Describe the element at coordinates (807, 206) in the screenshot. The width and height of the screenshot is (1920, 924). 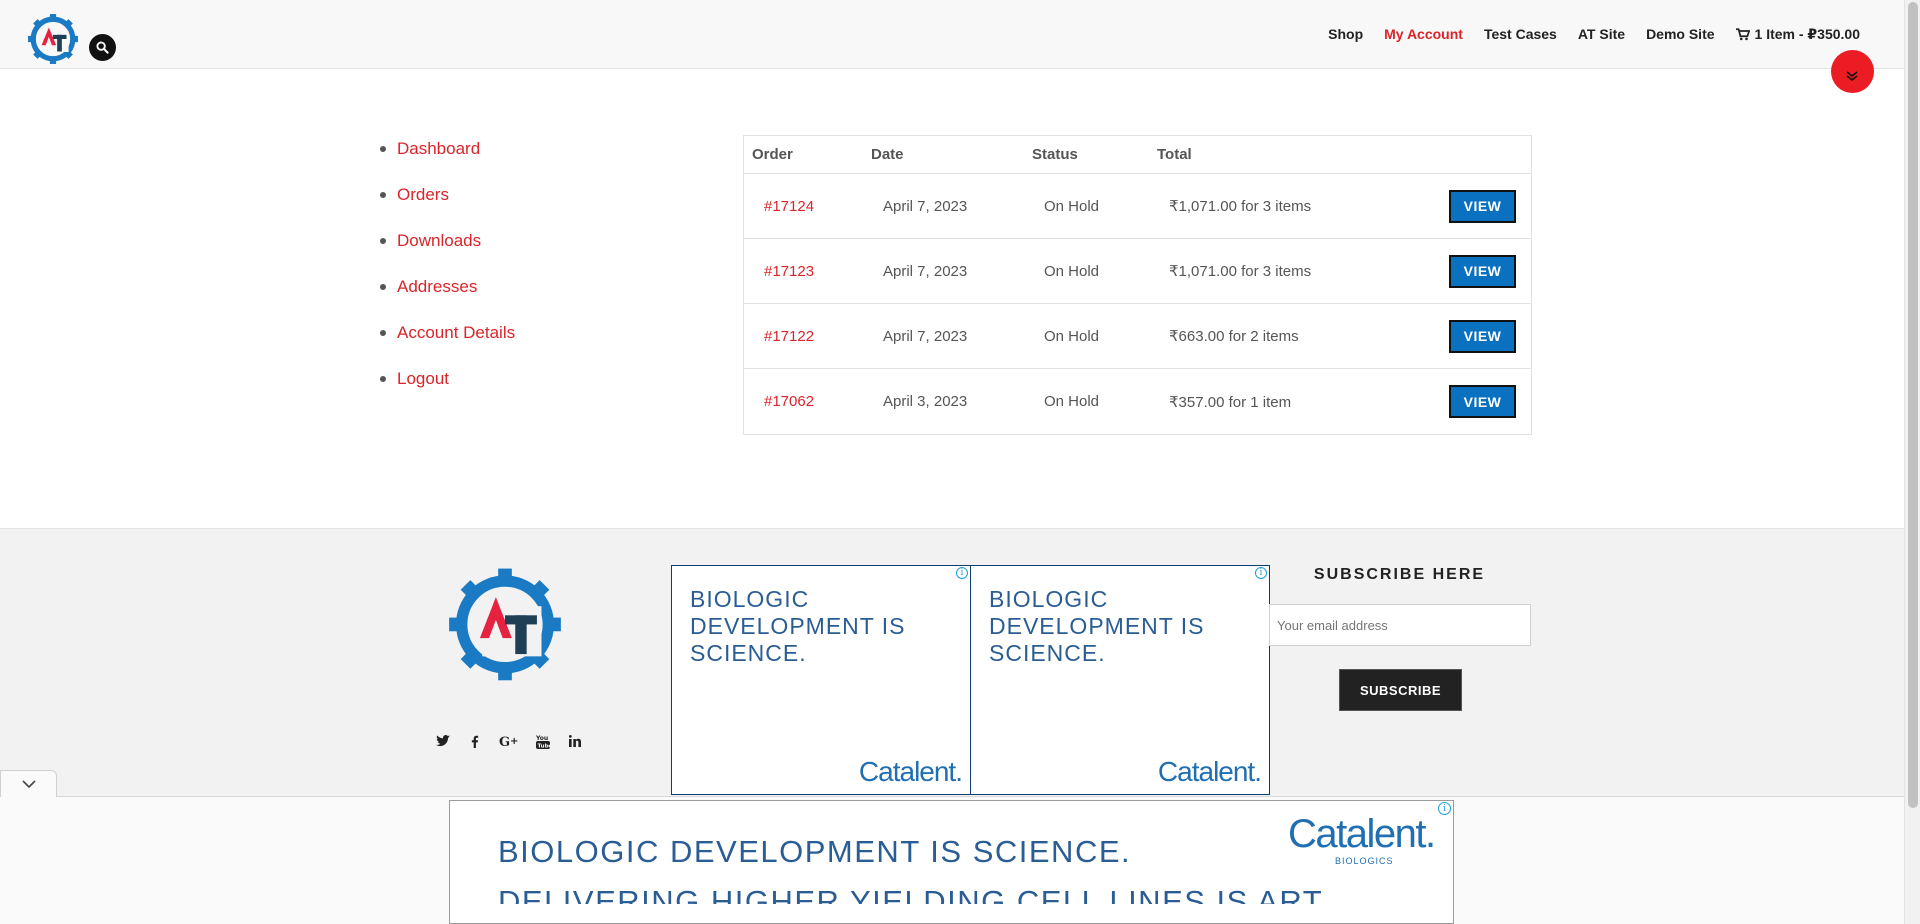
I see `order-number-link: #17124` at that location.